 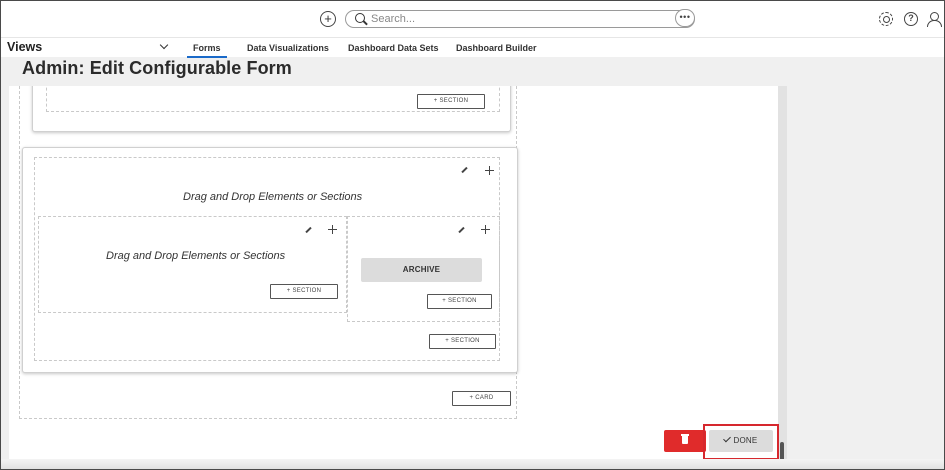 What do you see at coordinates (726, 438) in the screenshot?
I see `check-icon` at bounding box center [726, 438].